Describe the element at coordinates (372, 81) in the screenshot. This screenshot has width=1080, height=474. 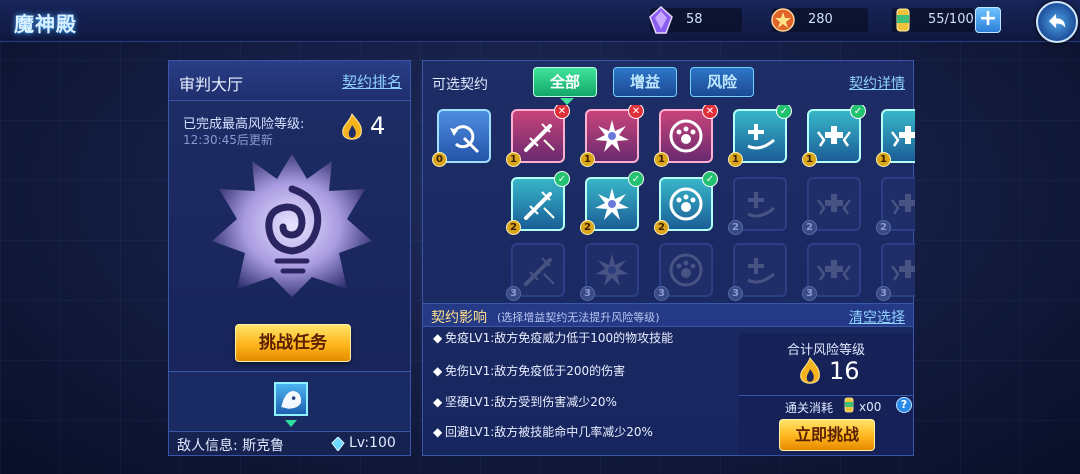
I see `contract-rank-link: 契约排名` at that location.